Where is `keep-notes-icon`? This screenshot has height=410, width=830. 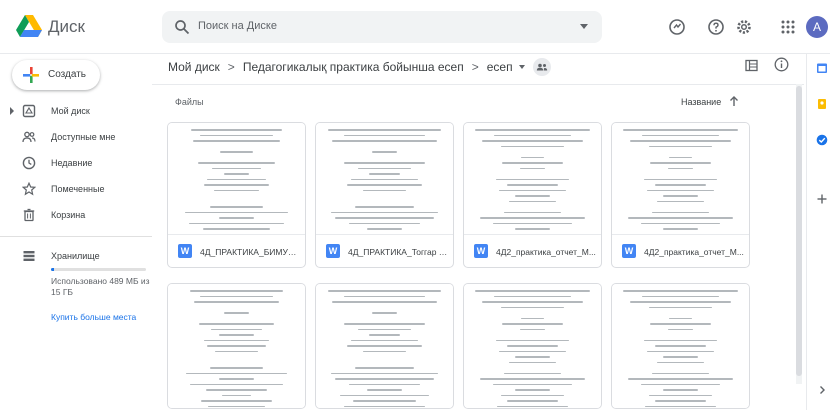 keep-notes-icon is located at coordinates (822, 104).